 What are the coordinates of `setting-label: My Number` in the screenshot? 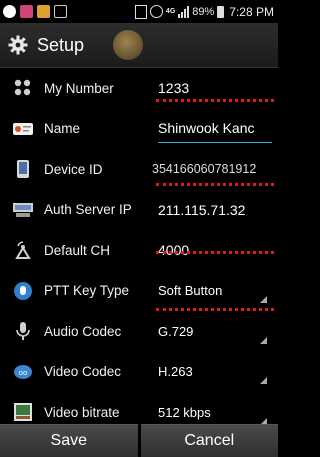 It's located at (79, 88).